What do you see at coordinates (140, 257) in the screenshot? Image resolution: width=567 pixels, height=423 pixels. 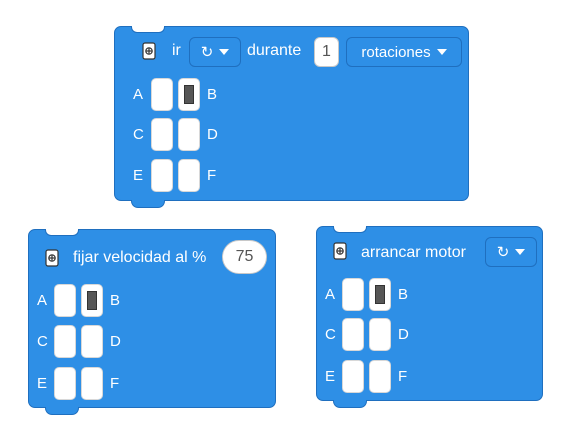 I see `set-speed-label: fijar velocidad al %` at bounding box center [140, 257].